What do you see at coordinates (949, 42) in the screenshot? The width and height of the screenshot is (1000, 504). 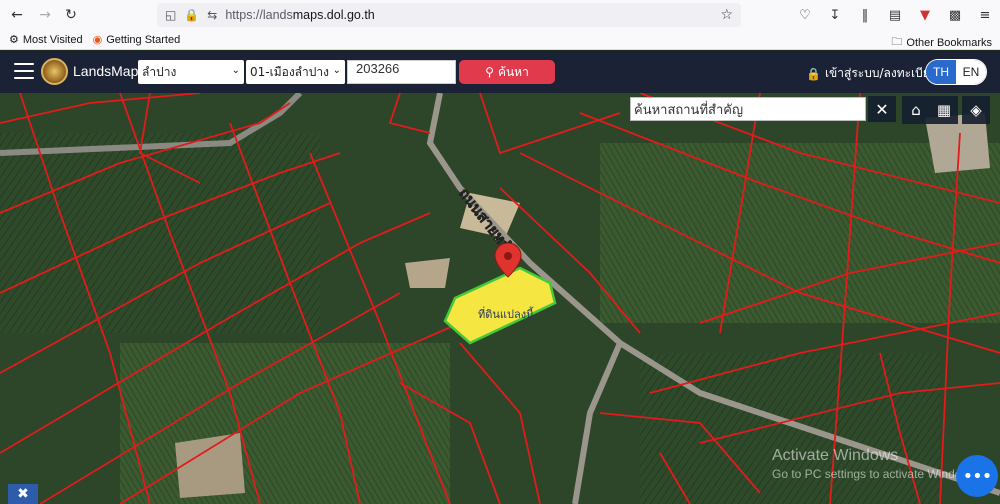 I see `other-bookmarks-label: Other Bookmarks` at bounding box center [949, 42].